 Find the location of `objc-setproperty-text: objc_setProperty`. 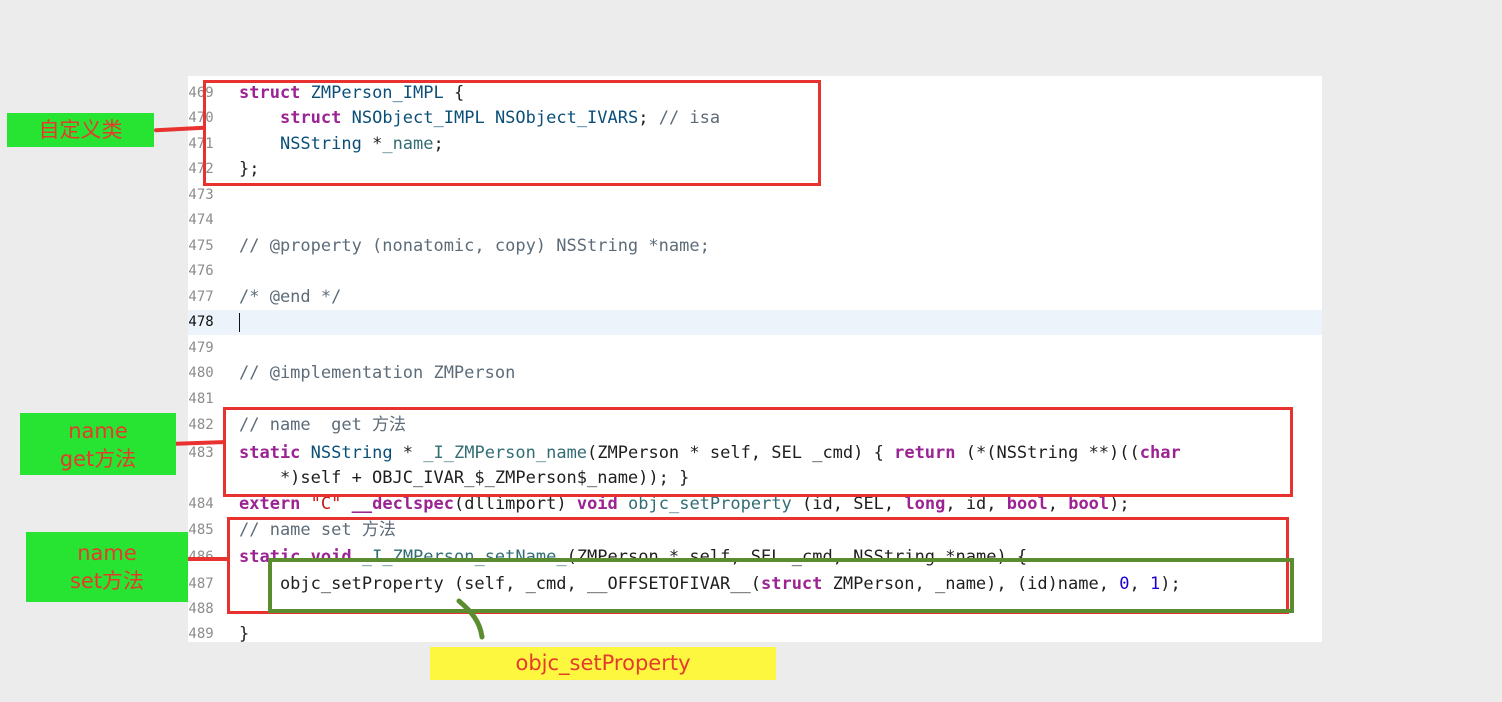

objc-setproperty-text: objc_setProperty is located at coordinates (603, 663).